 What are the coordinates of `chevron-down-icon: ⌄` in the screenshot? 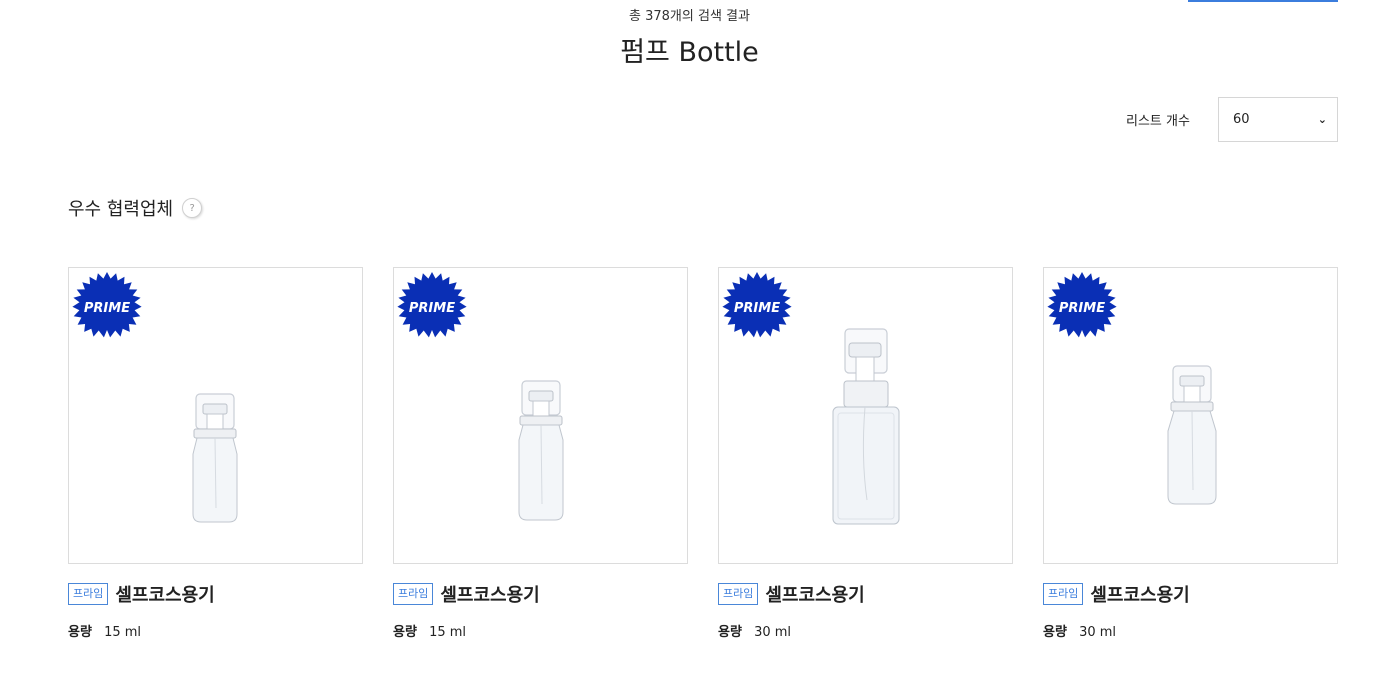 It's located at (1322, 119).